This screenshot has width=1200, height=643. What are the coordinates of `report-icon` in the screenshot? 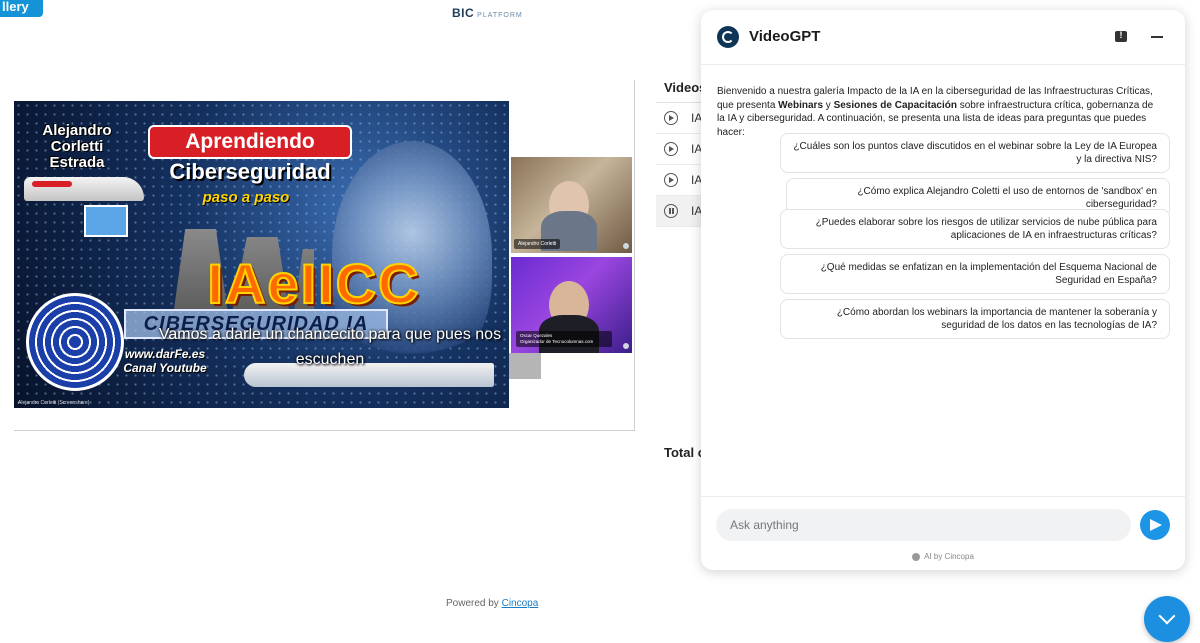 It's located at (1121, 36).